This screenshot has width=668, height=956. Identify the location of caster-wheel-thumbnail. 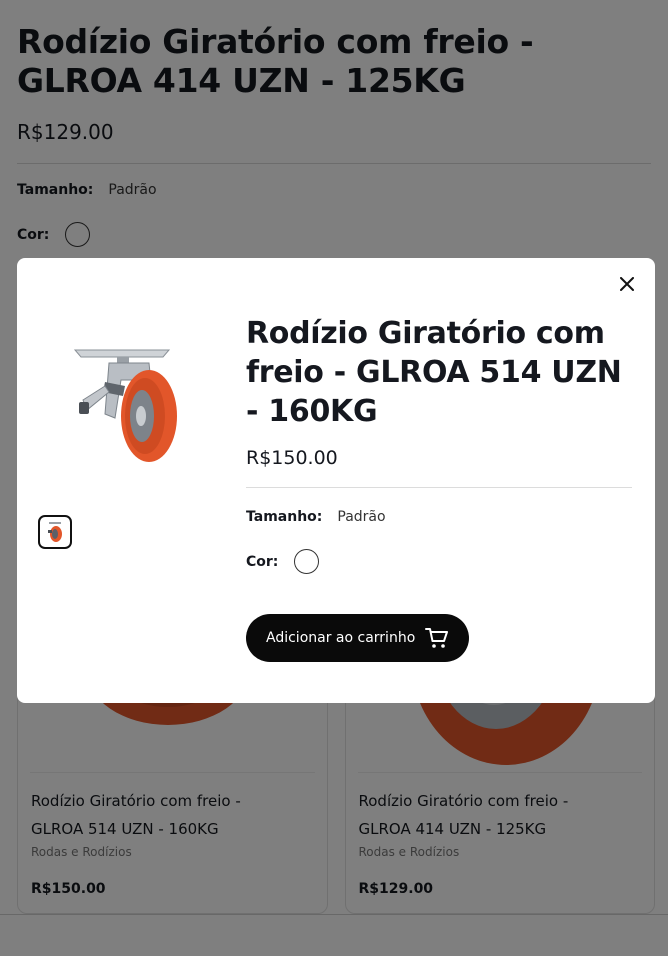
(55, 532).